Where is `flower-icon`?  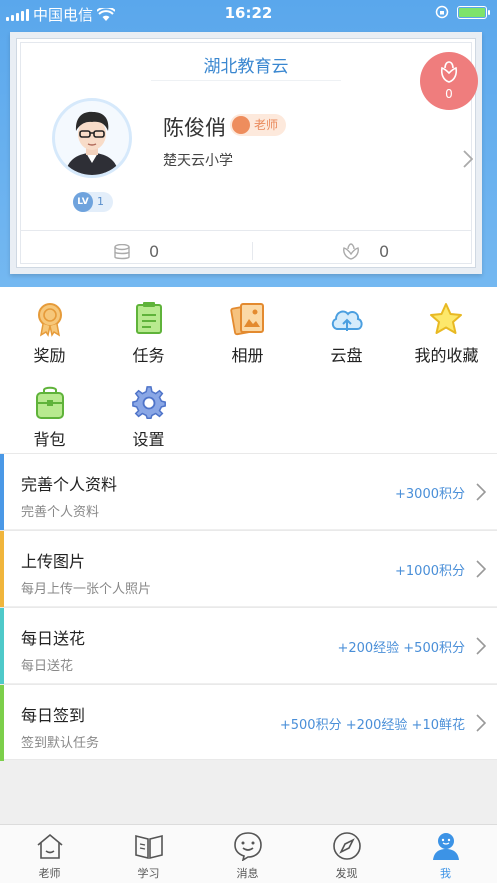 flower-icon is located at coordinates (449, 72).